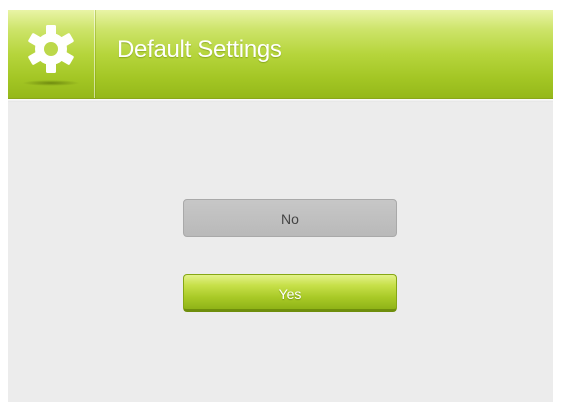  What do you see at coordinates (290, 293) in the screenshot?
I see `yes-button: Yes` at bounding box center [290, 293].